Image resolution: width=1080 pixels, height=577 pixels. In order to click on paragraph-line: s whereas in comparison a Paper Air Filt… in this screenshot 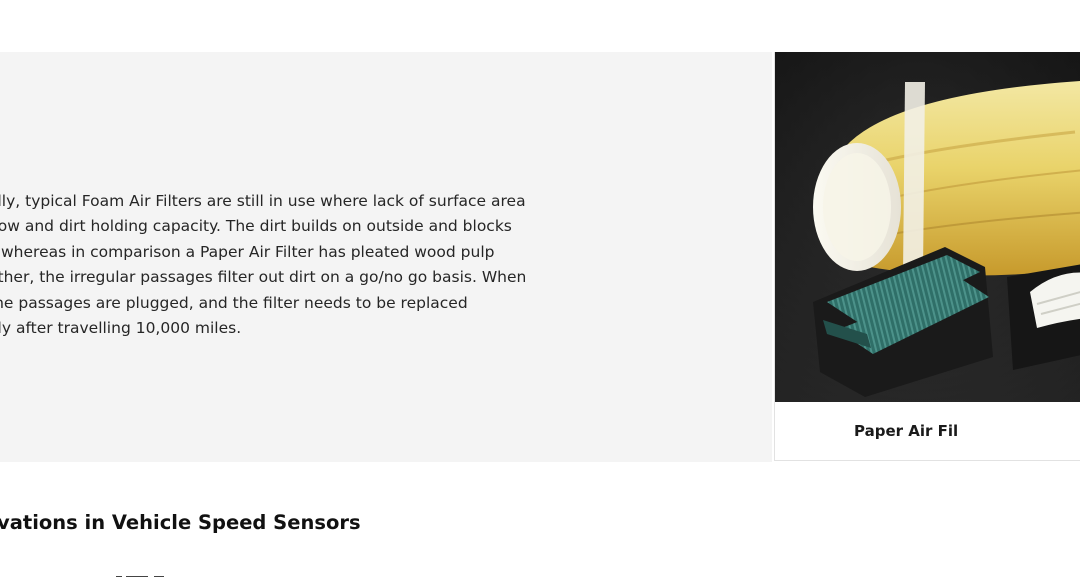, I will do `click(247, 251)`.